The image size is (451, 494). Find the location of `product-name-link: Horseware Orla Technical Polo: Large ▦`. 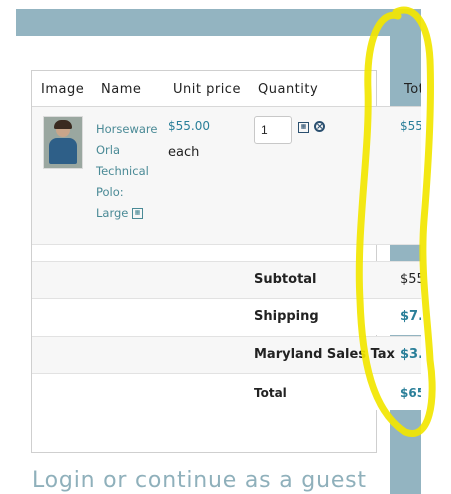

product-name-link: Horseware Orla Technical Polo: Large ▦ is located at coordinates (129, 171).